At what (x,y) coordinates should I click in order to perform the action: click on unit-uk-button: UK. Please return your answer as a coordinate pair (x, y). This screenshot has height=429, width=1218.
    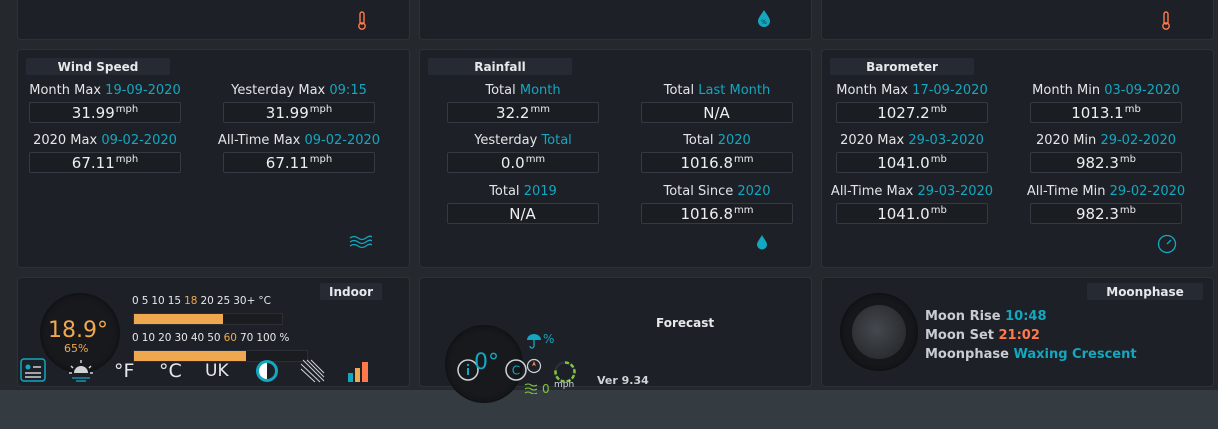
    Looking at the image, I should click on (217, 371).